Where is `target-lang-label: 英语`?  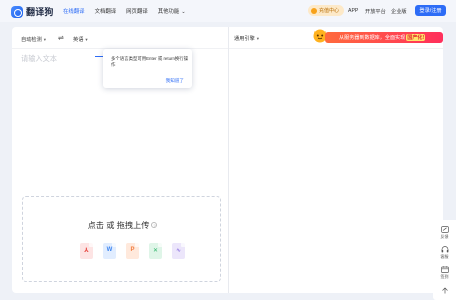 target-lang-label: 英语 is located at coordinates (78, 40).